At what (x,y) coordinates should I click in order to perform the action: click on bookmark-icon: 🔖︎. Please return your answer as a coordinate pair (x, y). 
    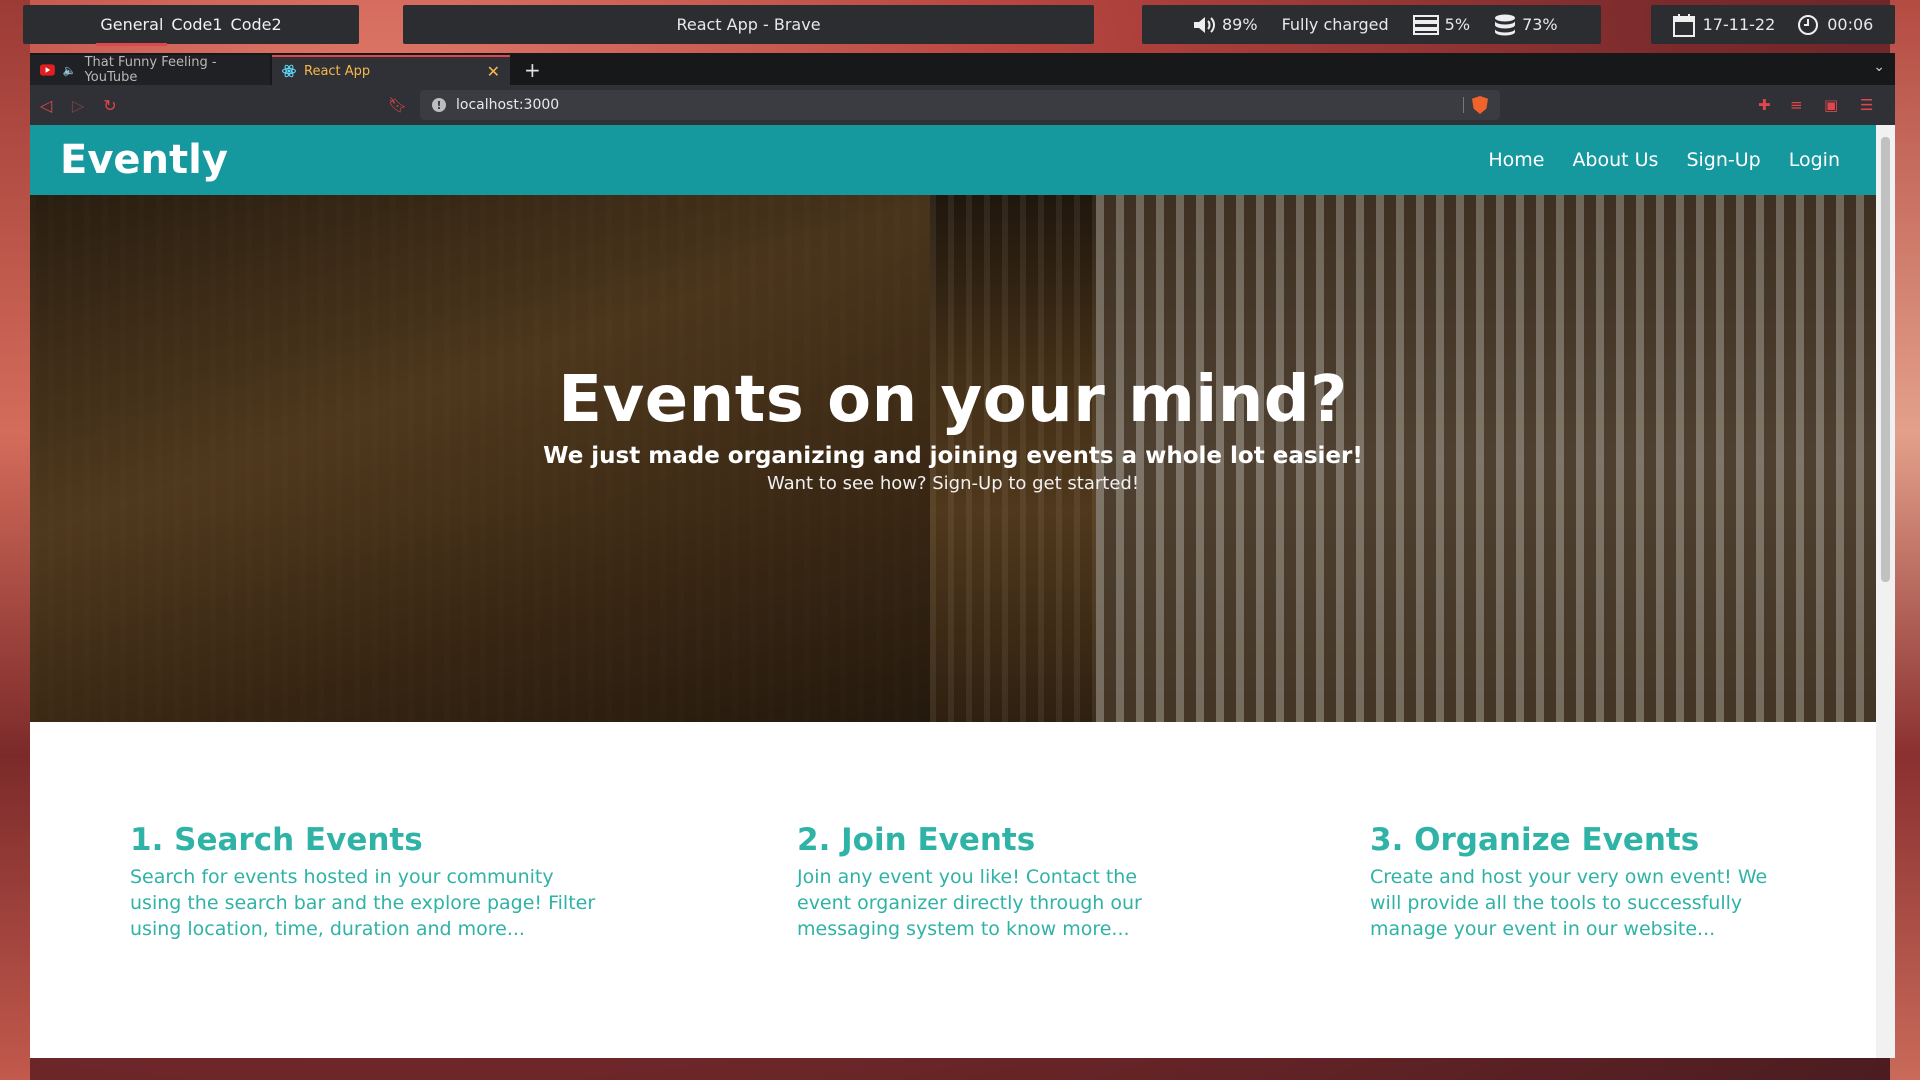
    Looking at the image, I should click on (397, 105).